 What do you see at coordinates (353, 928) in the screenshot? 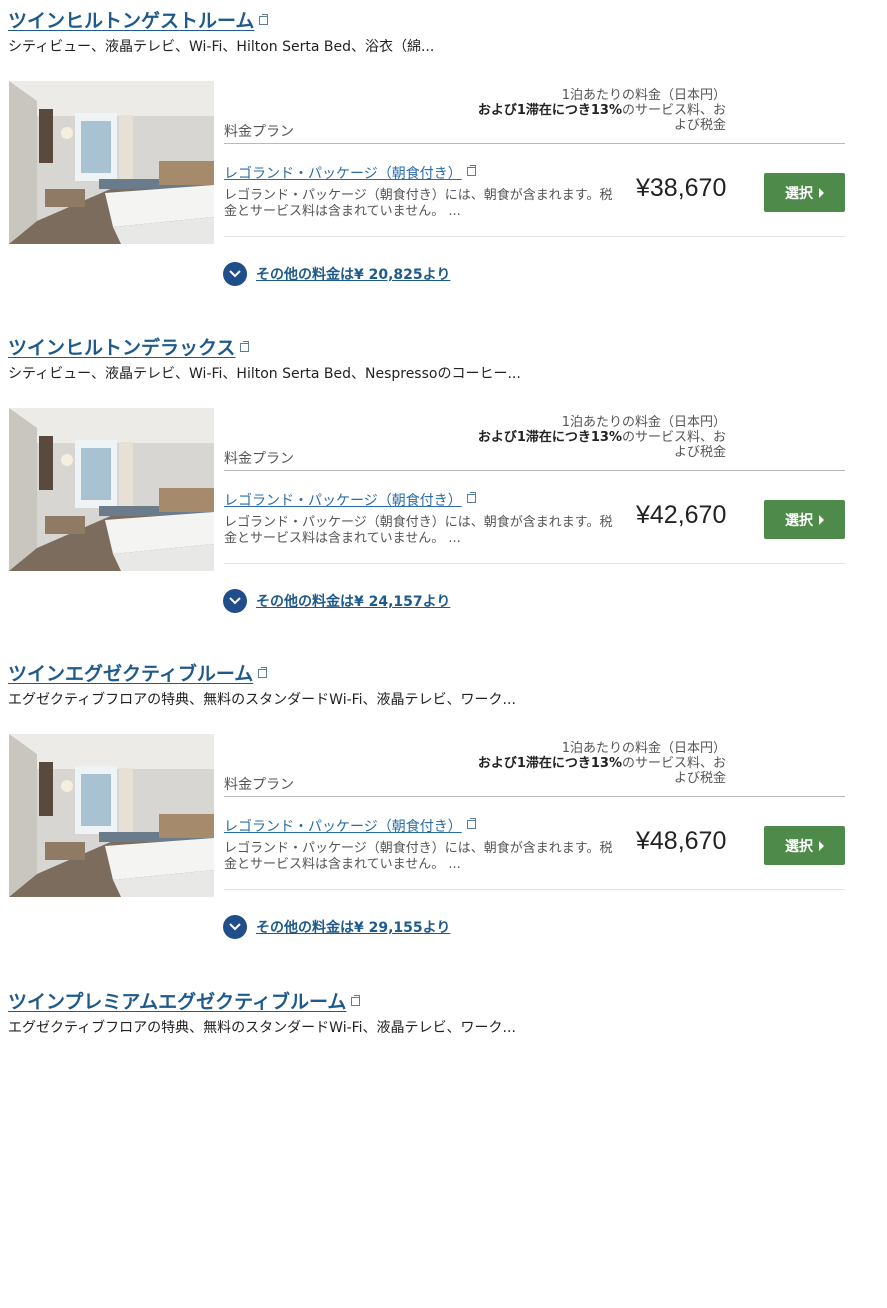
I see `more-rates-label: その他の料金は¥ 29,155より` at bounding box center [353, 928].